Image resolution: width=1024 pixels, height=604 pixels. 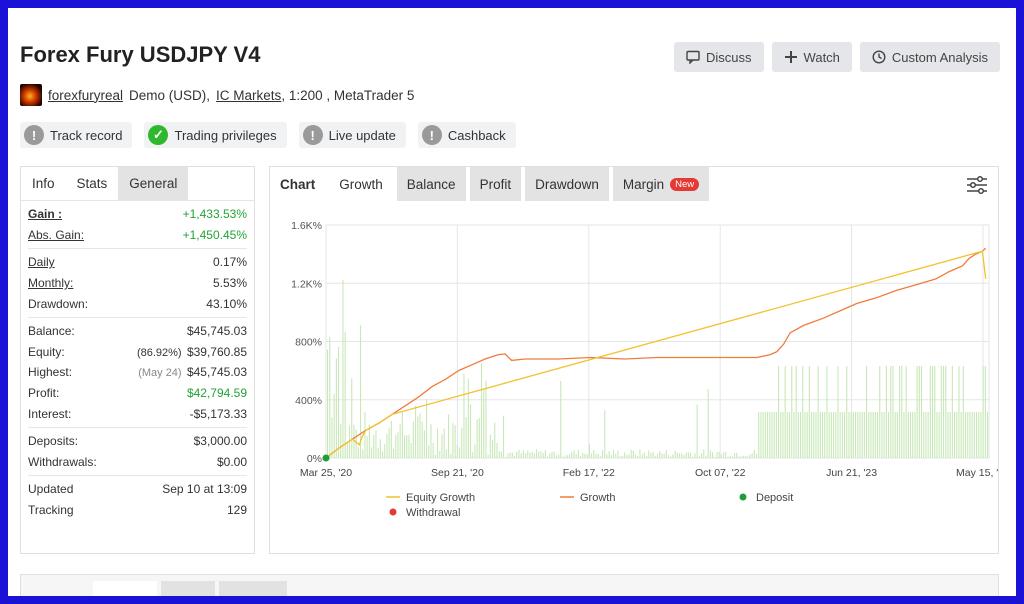 I want to click on daily-label: Daily, so click(x=41, y=262).